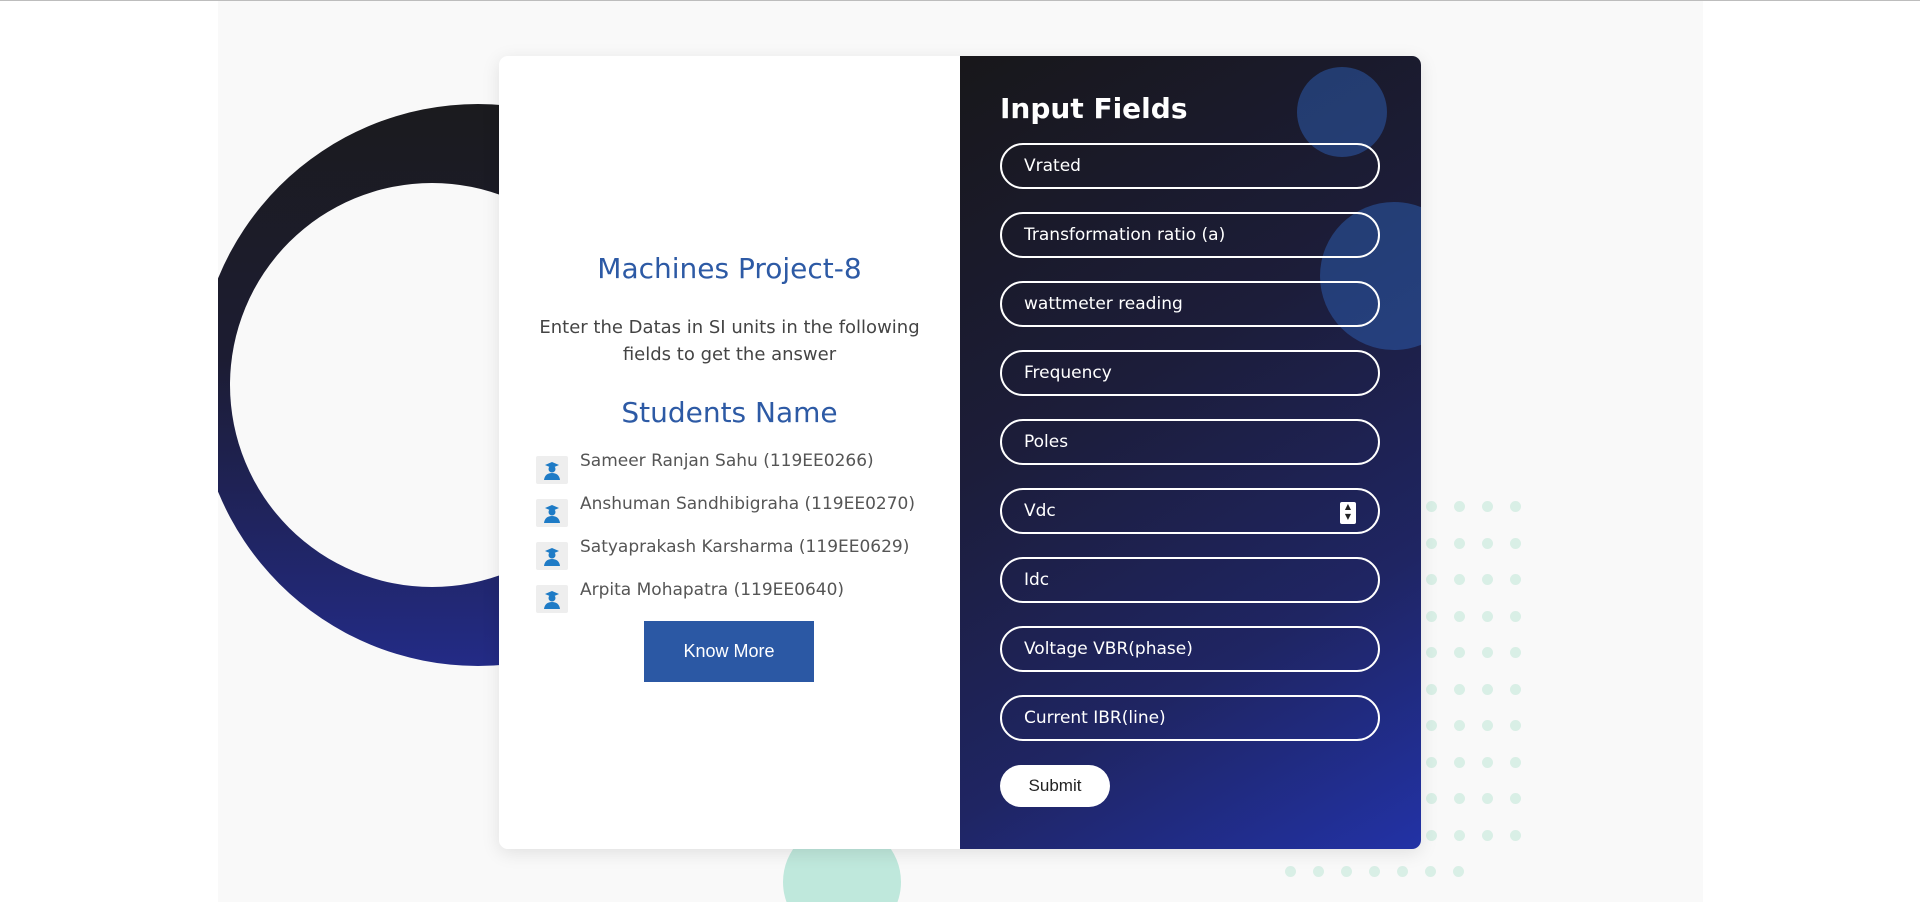 The width and height of the screenshot is (1920, 902). What do you see at coordinates (1190, 304) in the screenshot?
I see `wattmeter-reading-input: wattmeter reading` at bounding box center [1190, 304].